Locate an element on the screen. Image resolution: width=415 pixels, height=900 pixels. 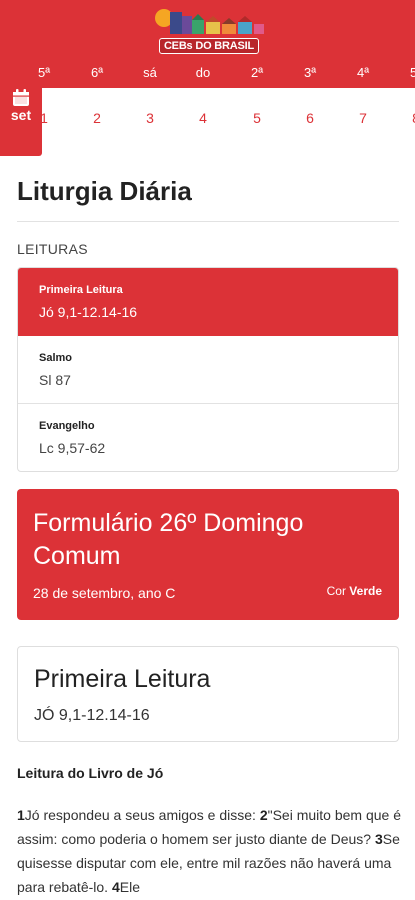
reading-item-evangelho: Evangelho Lc 9,57-62 is located at coordinates (208, 437).